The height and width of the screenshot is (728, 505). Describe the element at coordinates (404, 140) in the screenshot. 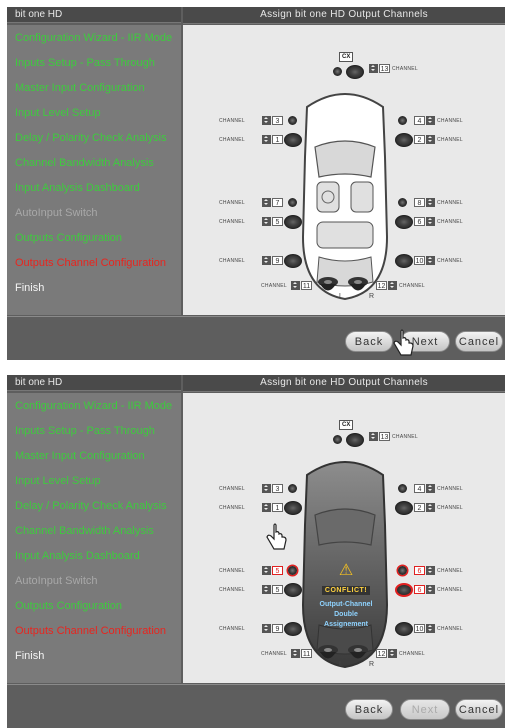

I see `rf-woofer-icon` at that location.